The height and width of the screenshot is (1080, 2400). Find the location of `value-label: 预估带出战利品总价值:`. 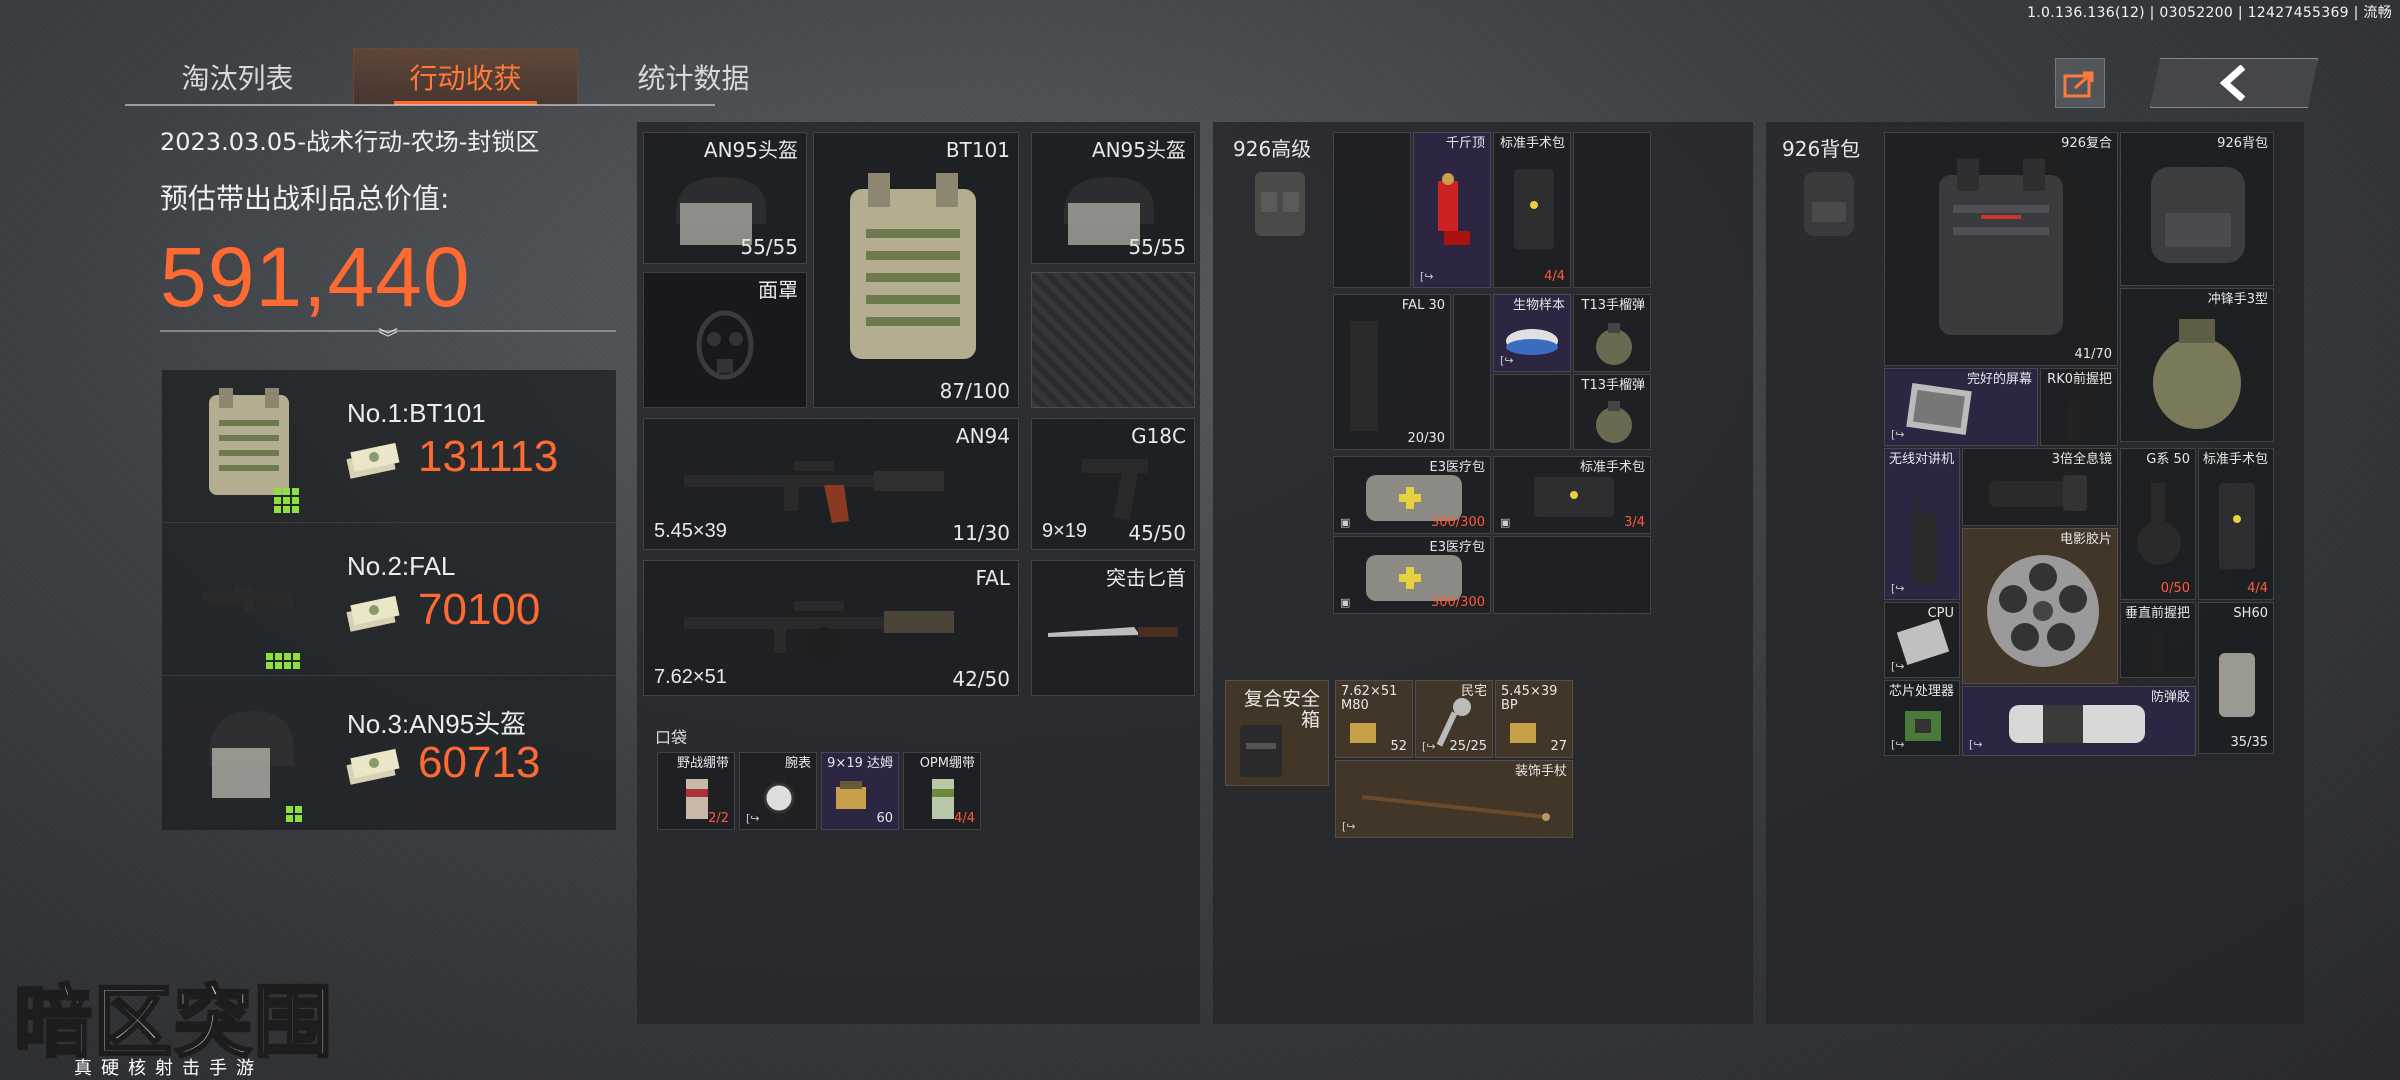

value-label: 预估带出战利品总价值: is located at coordinates (305, 198).